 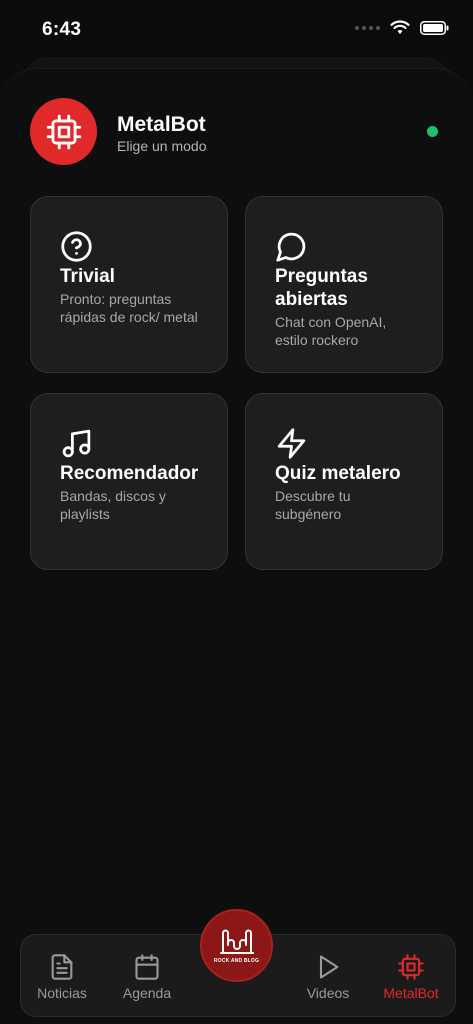 I want to click on mode-card-description: Pronto: preguntas rápidas de rock/ metal, so click(x=129, y=308).